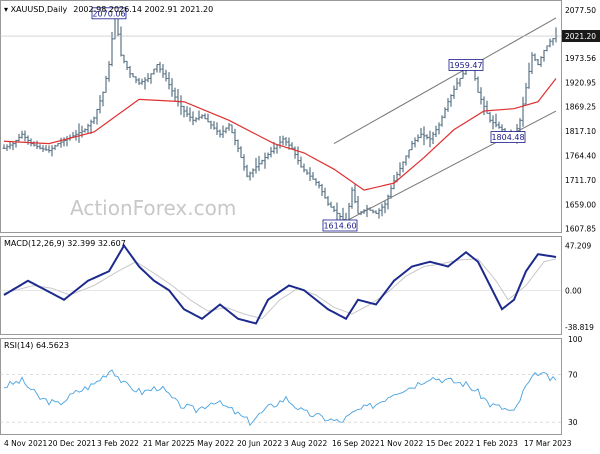  Describe the element at coordinates (580, 107) in the screenshot. I see `price-tick-label: 1869.25` at that location.